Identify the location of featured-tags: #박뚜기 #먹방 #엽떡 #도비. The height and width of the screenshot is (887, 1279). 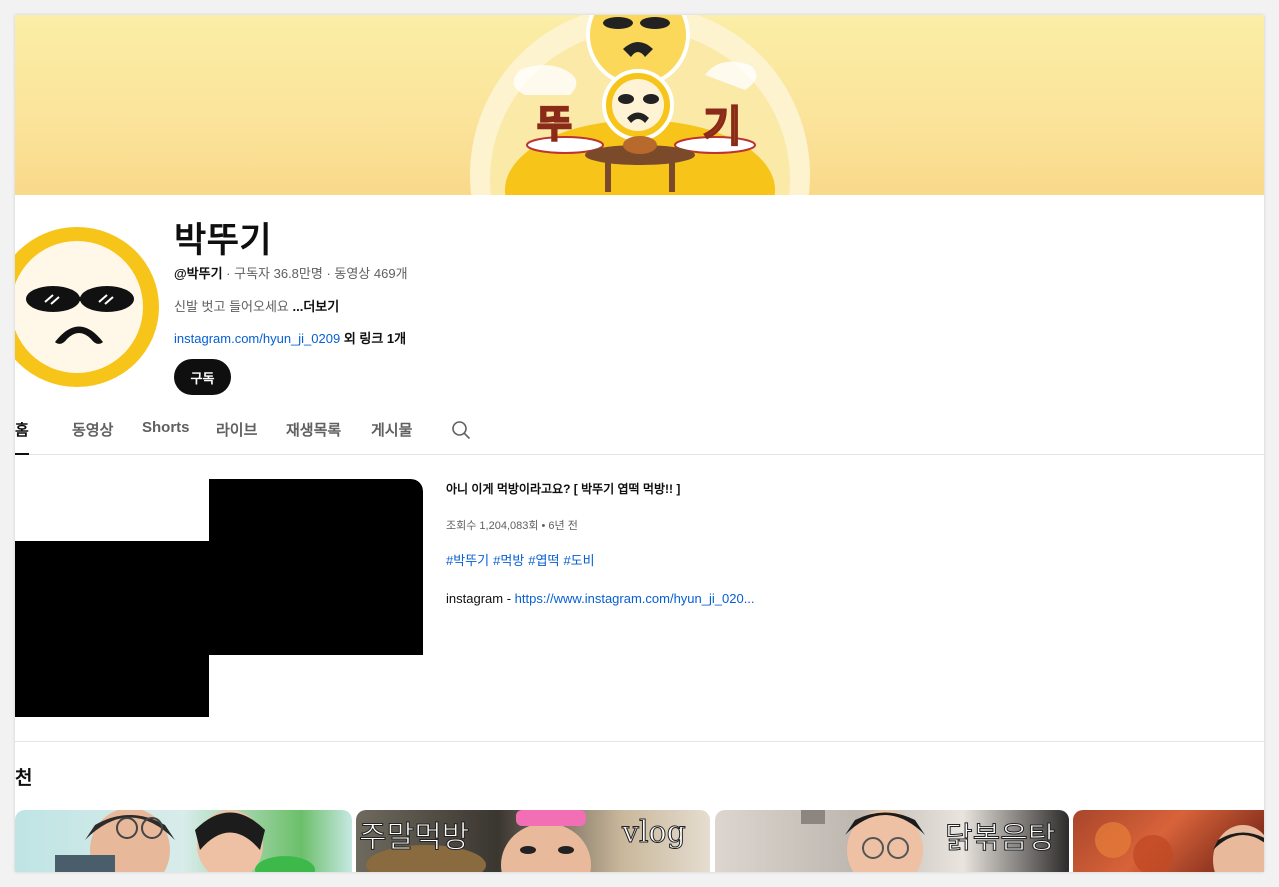
(522, 559).